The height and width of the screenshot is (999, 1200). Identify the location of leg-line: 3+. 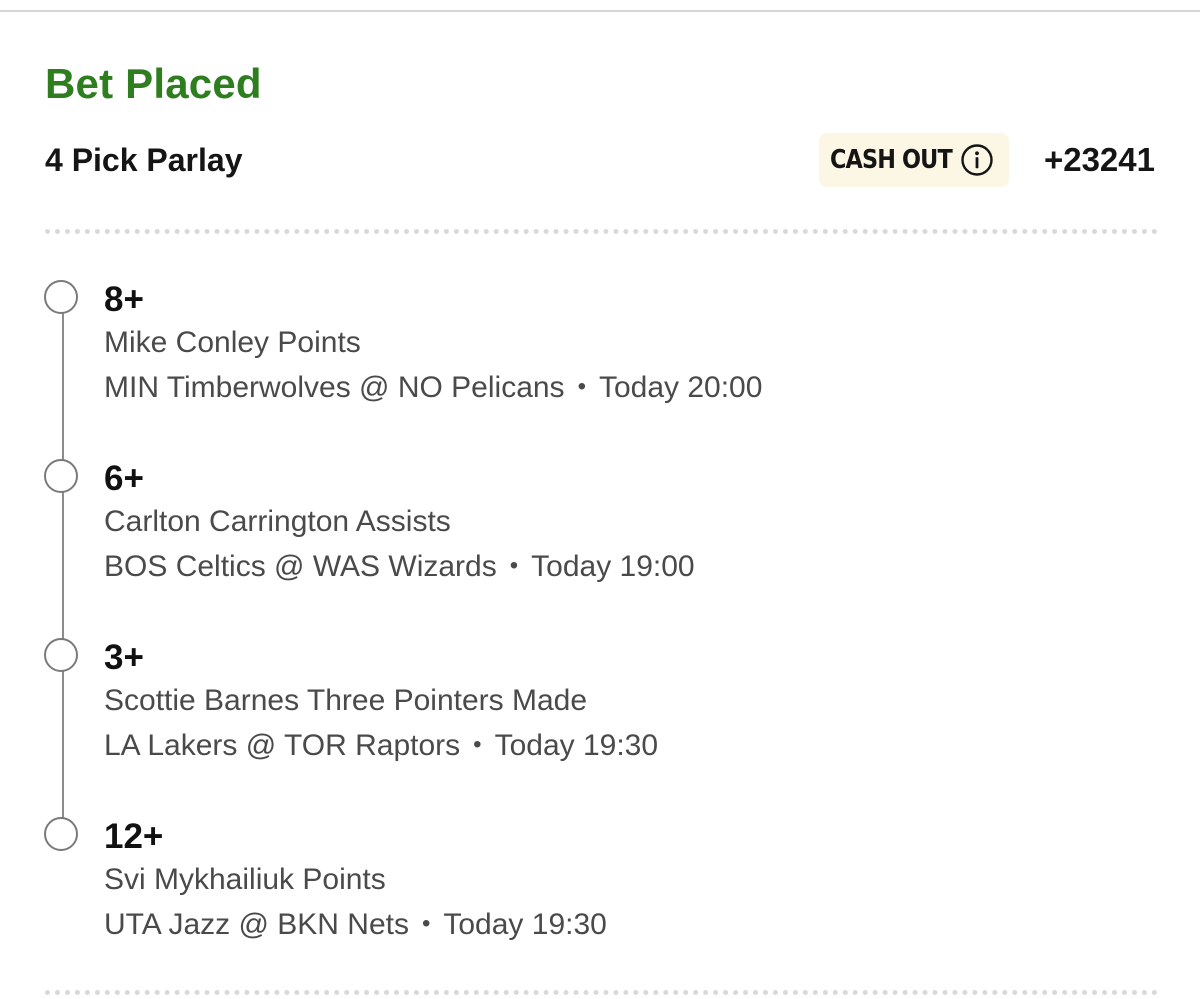
(124, 657).